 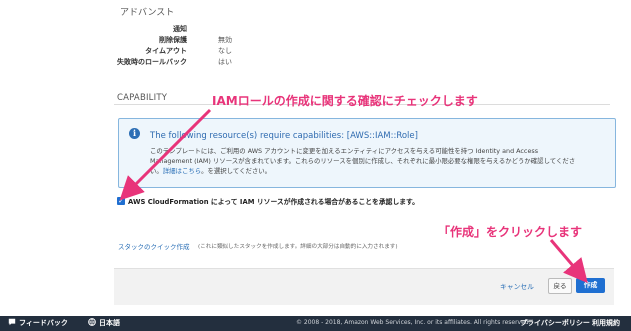 I want to click on arrow-to-create, so click(x=568, y=261).